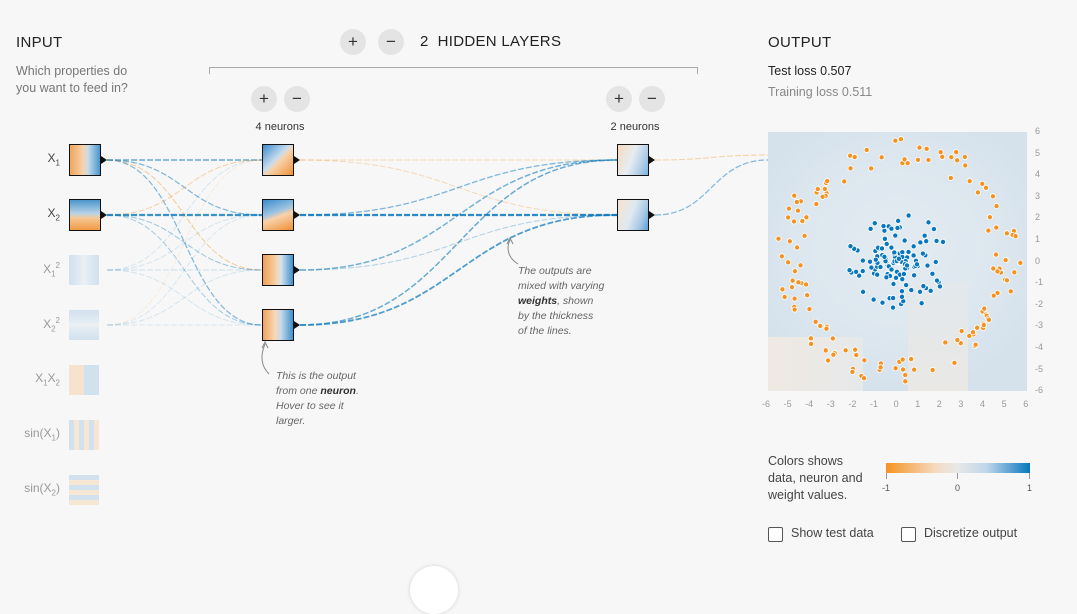  Describe the element at coordinates (787, 404) in the screenshot. I see `x-axis-tick: -5` at that location.